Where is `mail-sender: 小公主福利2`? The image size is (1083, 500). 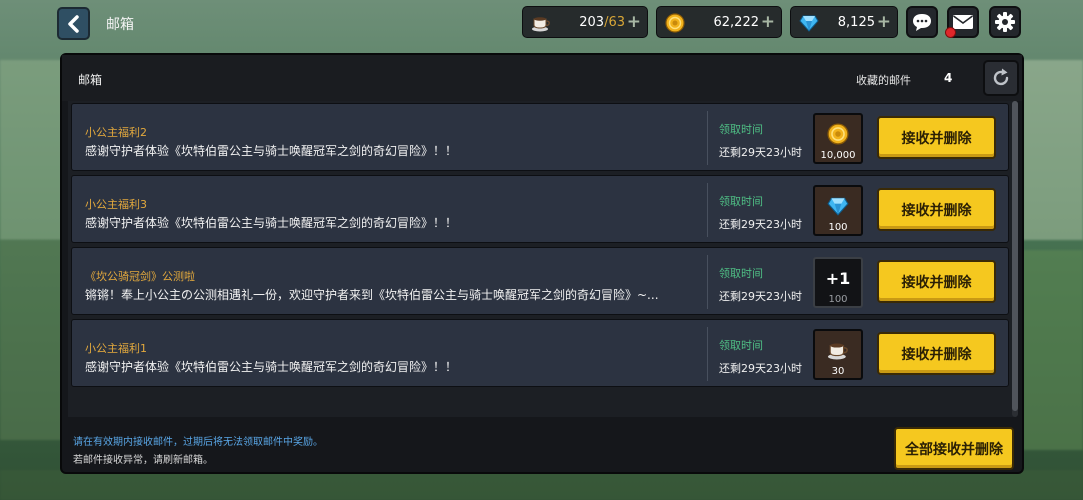 mail-sender: 小公主福利2 is located at coordinates (116, 132).